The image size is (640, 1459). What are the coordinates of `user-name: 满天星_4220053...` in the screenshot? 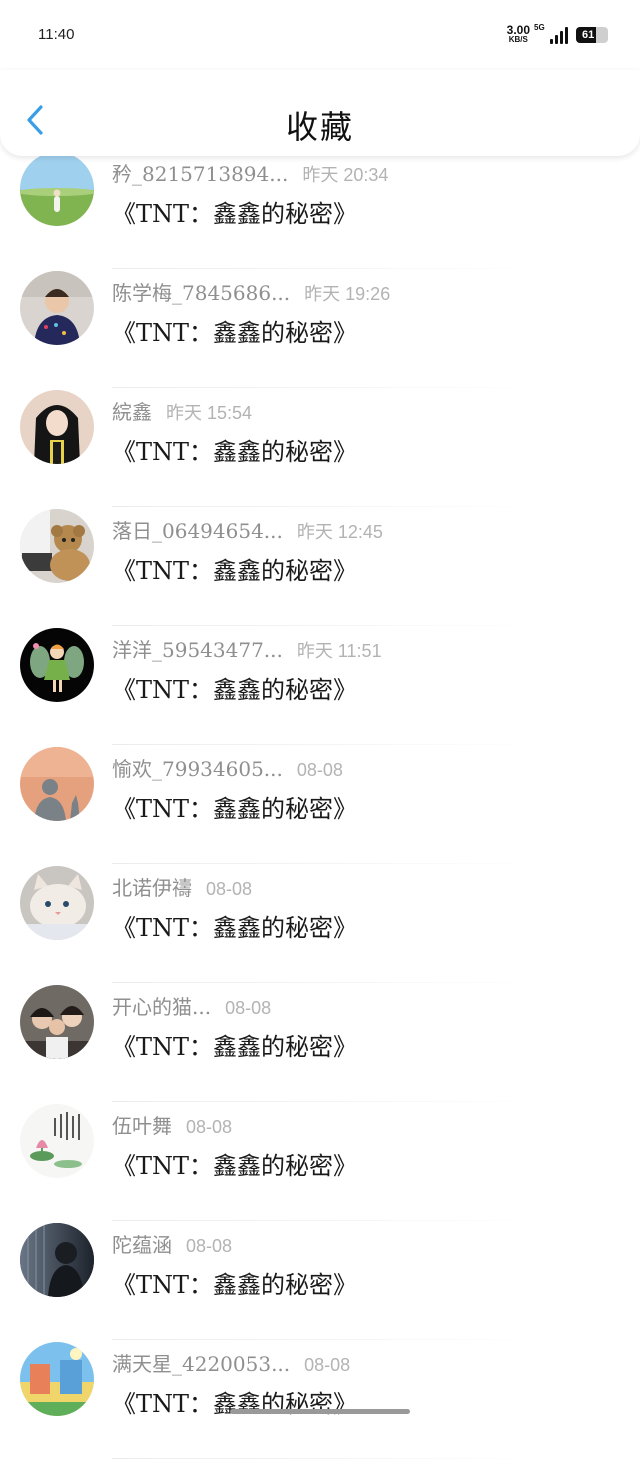 It's located at (201, 1362).